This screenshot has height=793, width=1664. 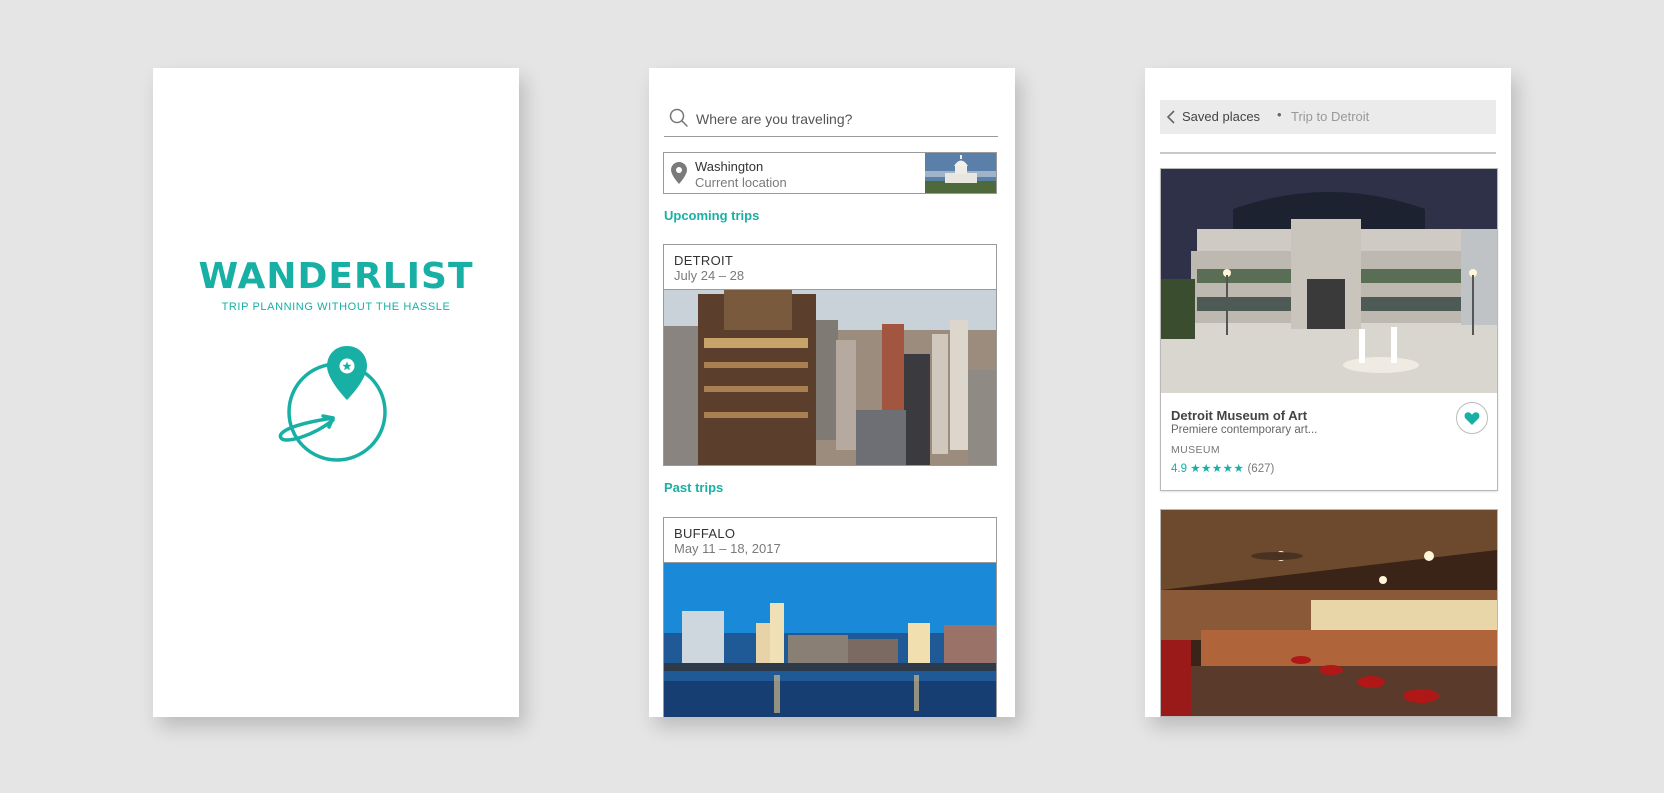 I want to click on place-image-diner, so click(x=1329, y=613).